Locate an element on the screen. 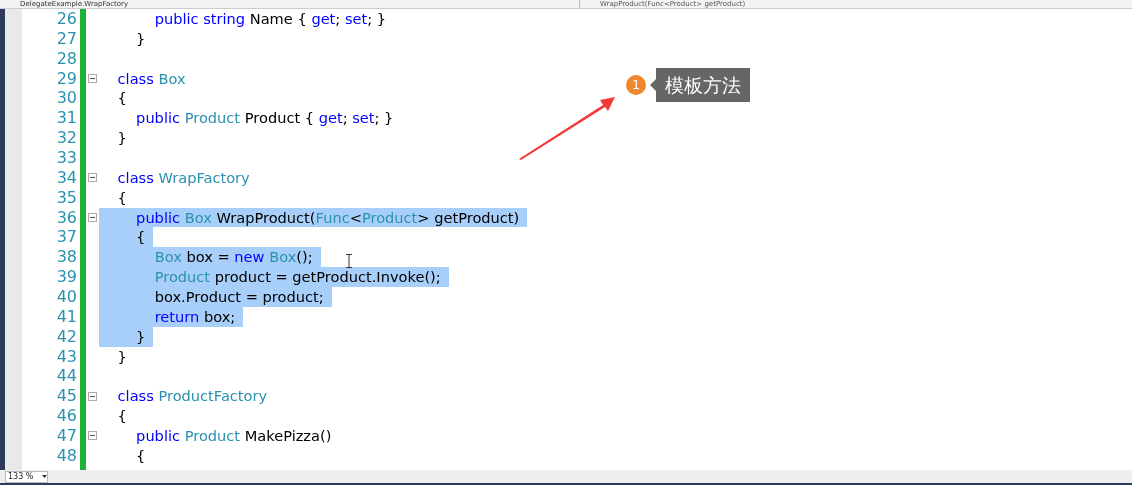 The height and width of the screenshot is (485, 1132). line-number: 36 is located at coordinates (66, 217).